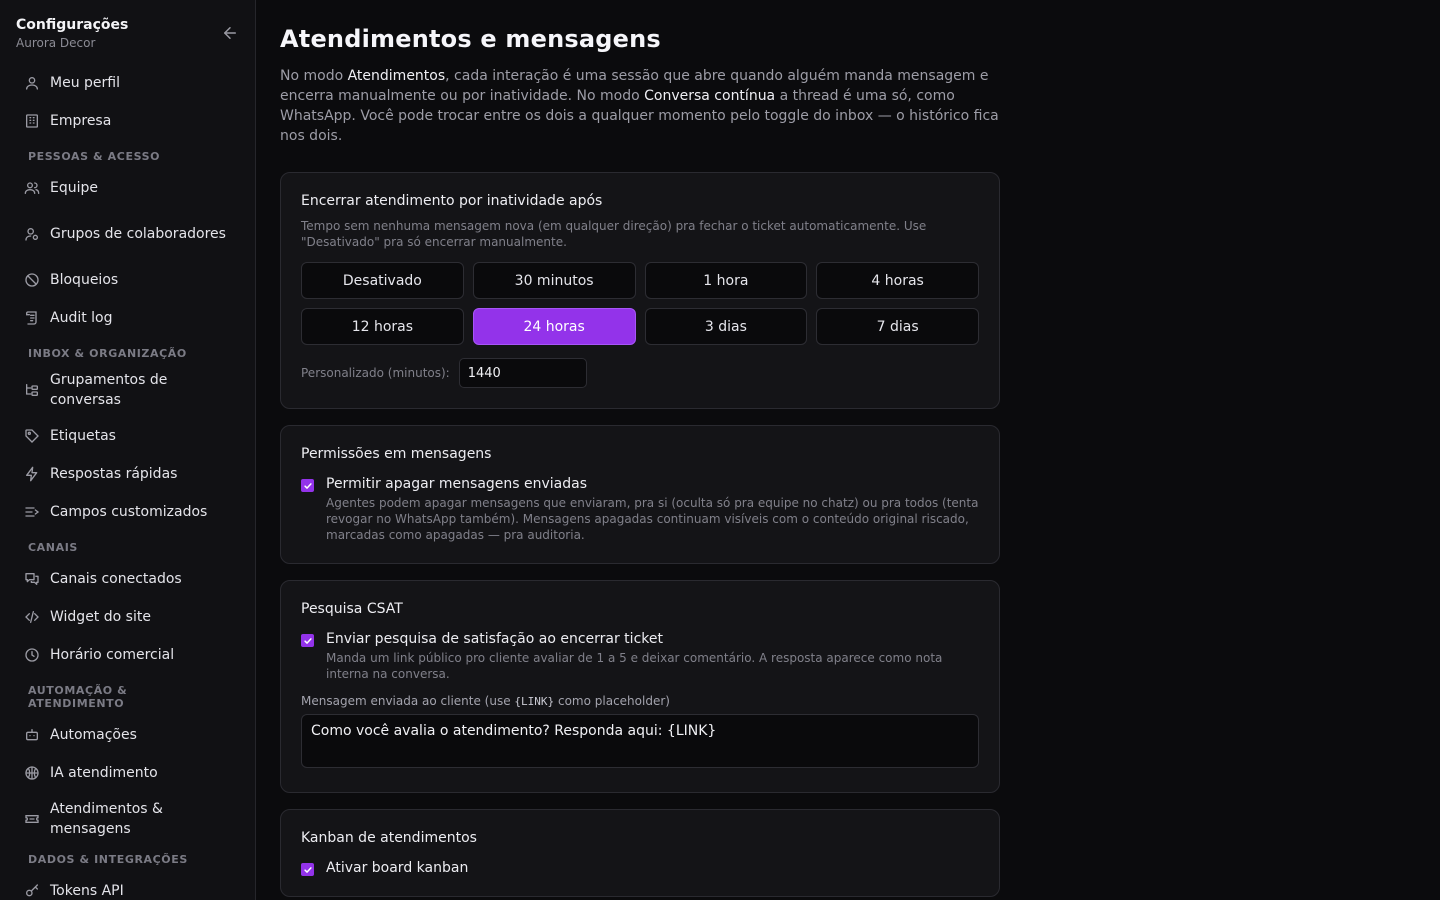 This screenshot has width=1440, height=900. What do you see at coordinates (93, 735) in the screenshot?
I see `sidebar-item-label: Automações` at bounding box center [93, 735].